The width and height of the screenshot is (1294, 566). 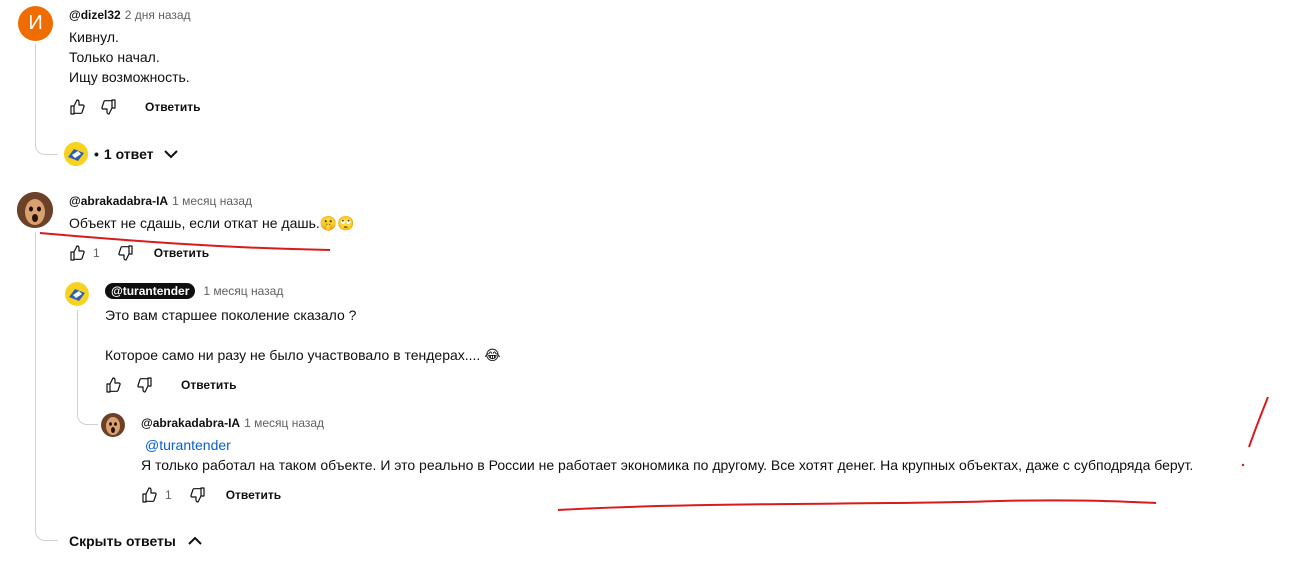 I want to click on comment-header: @dizel32 2 дня назад, so click(x=130, y=15).